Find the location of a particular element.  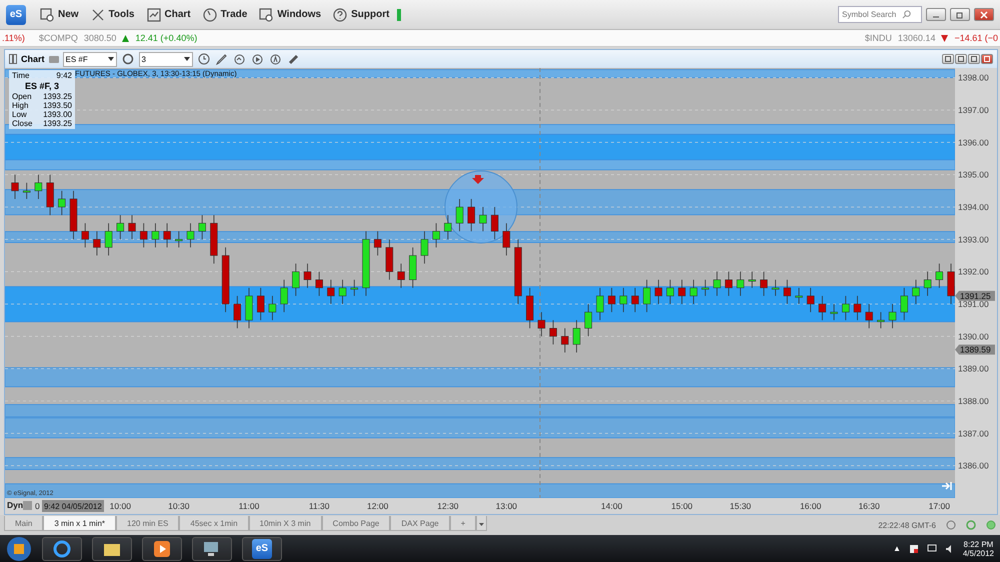

time-label: 16:30 is located at coordinates (869, 506).